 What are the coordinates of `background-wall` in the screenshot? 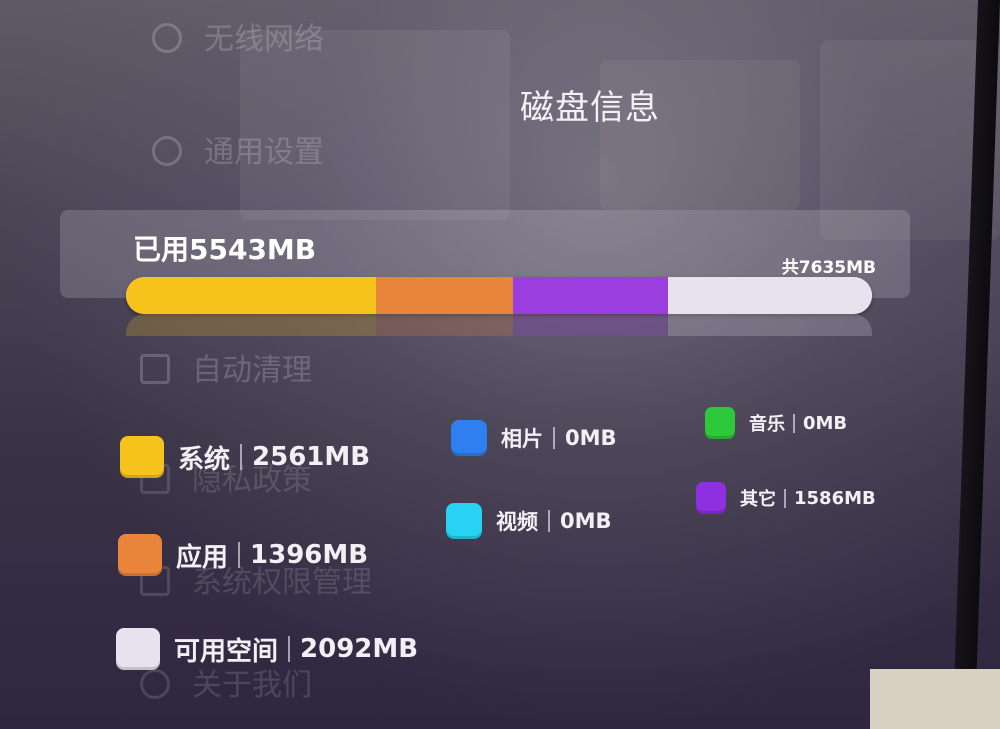 It's located at (935, 699).